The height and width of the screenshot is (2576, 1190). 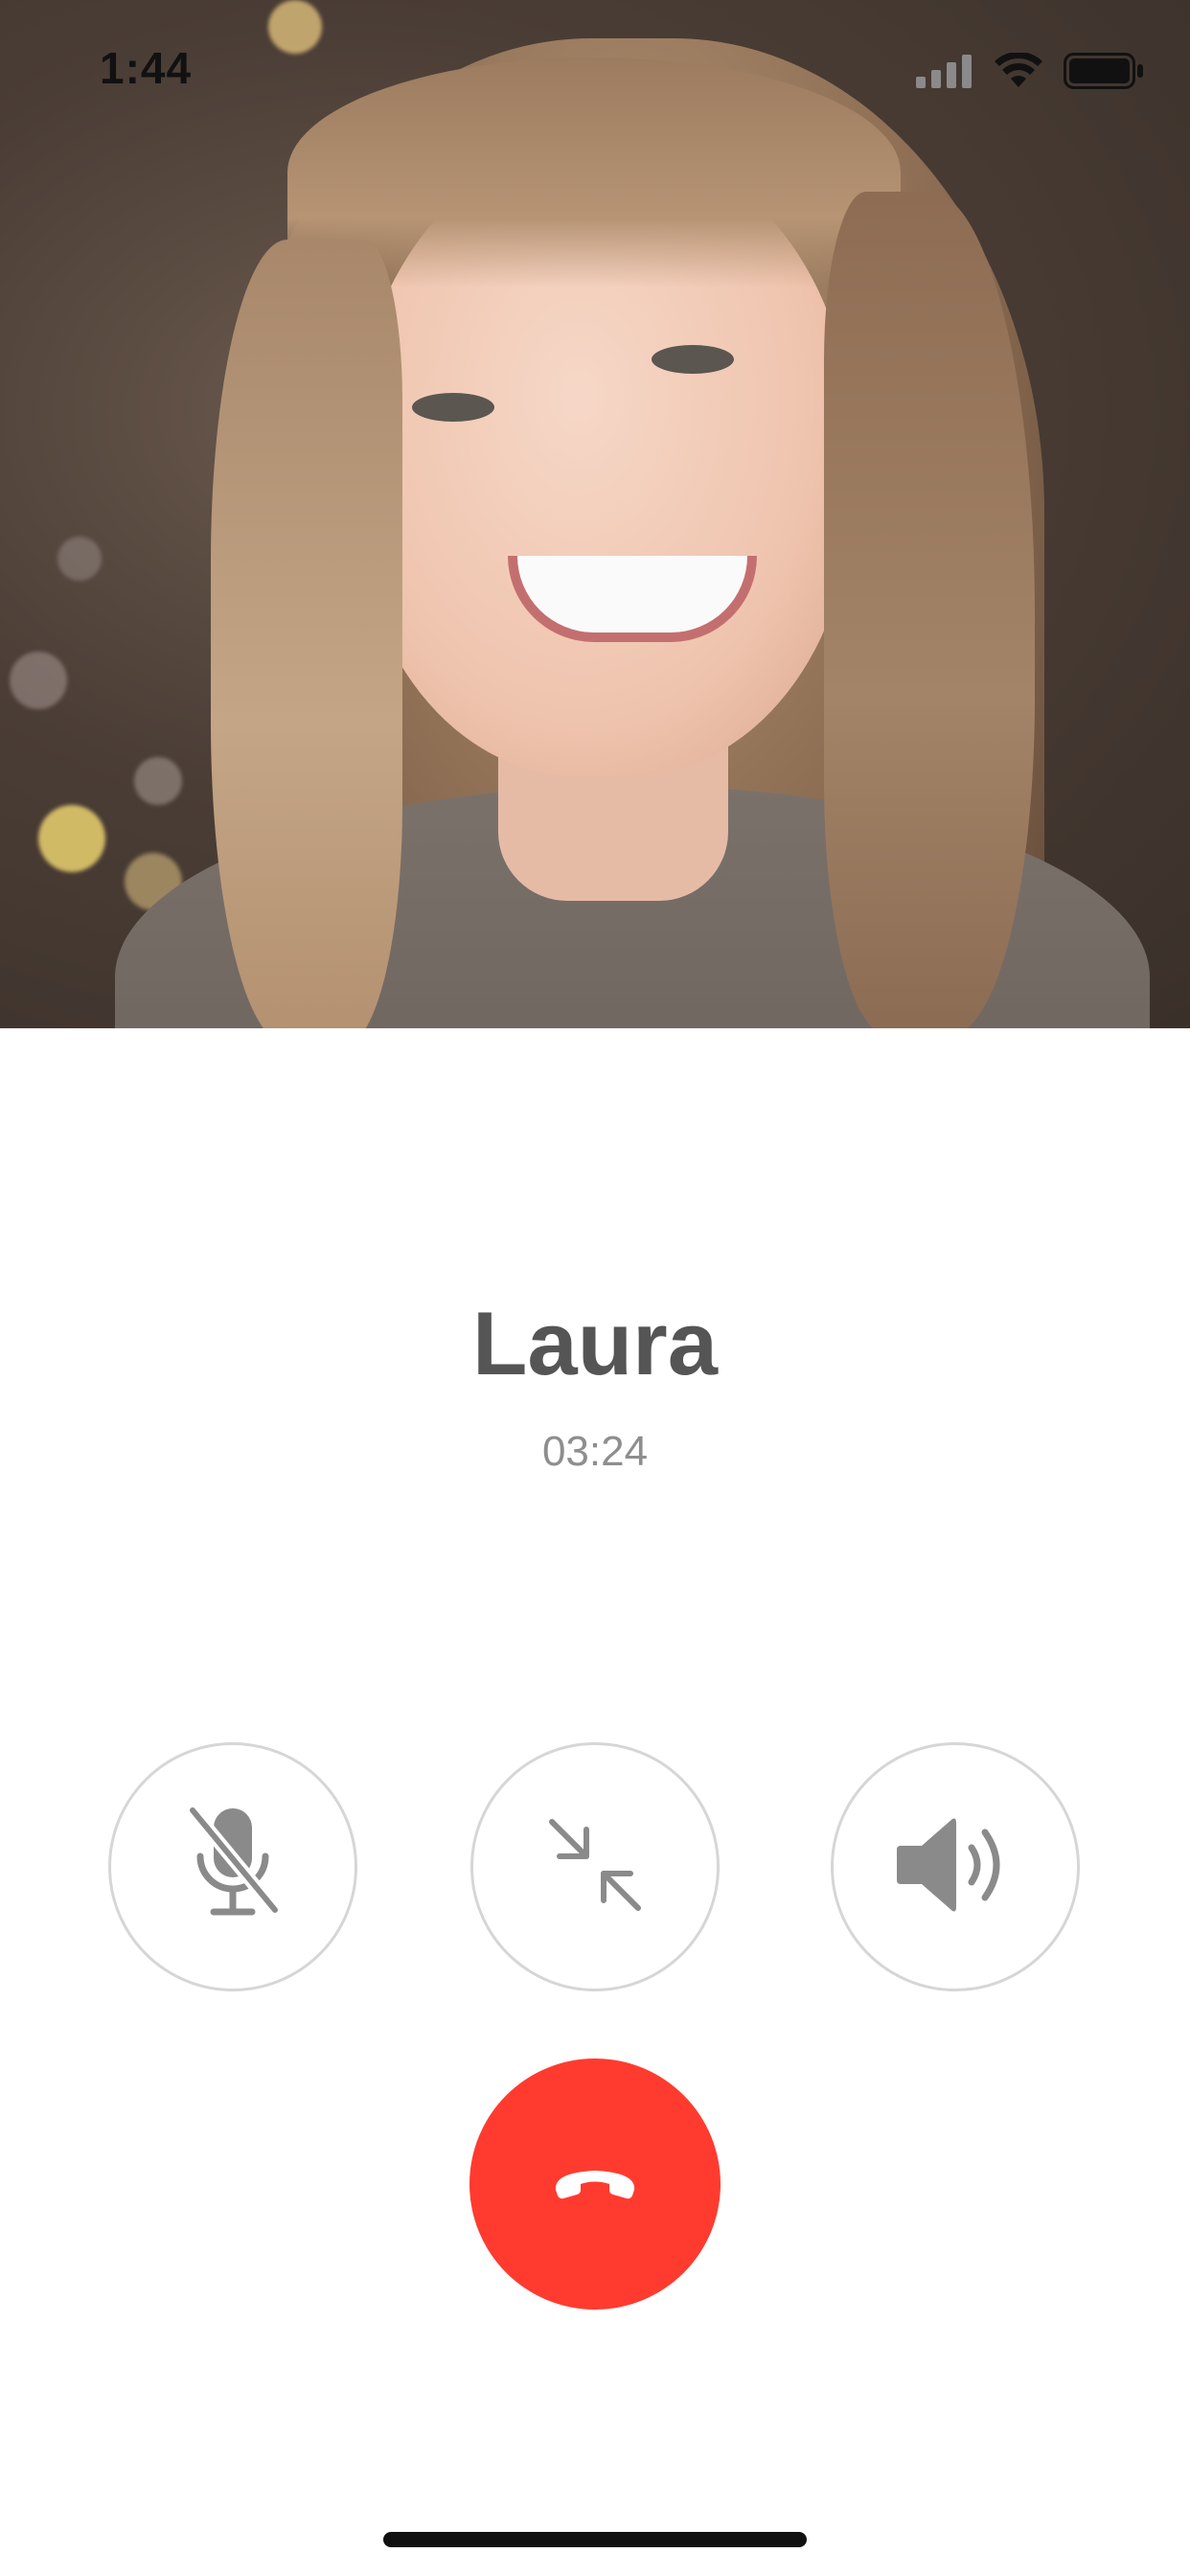 I want to click on status-bar: 1:44, so click(x=595, y=67).